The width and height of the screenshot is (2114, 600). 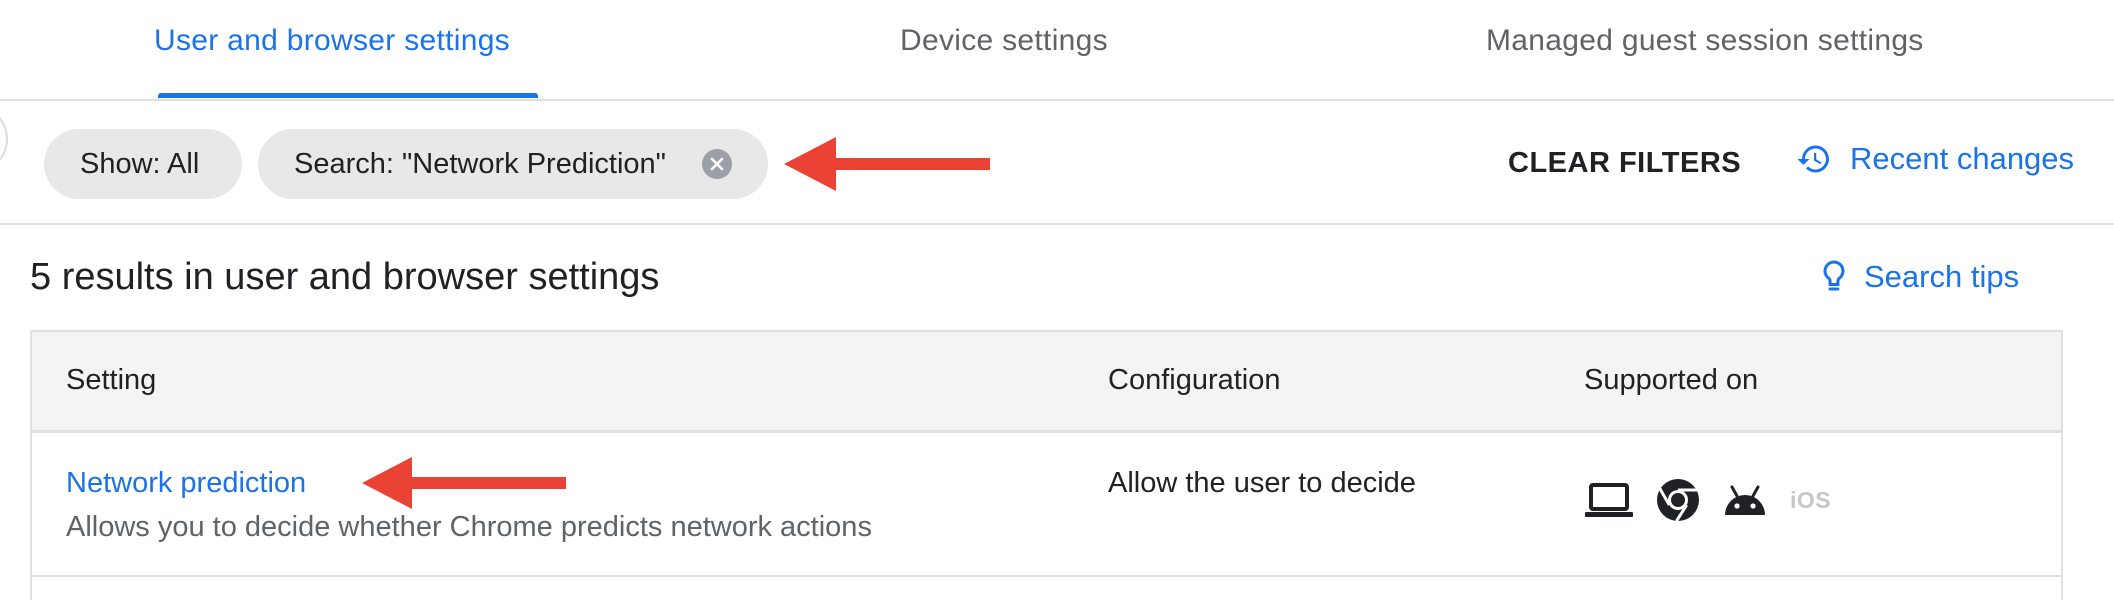 What do you see at coordinates (332, 41) in the screenshot?
I see `tab-user-and-browser-settings: User and browser settings` at bounding box center [332, 41].